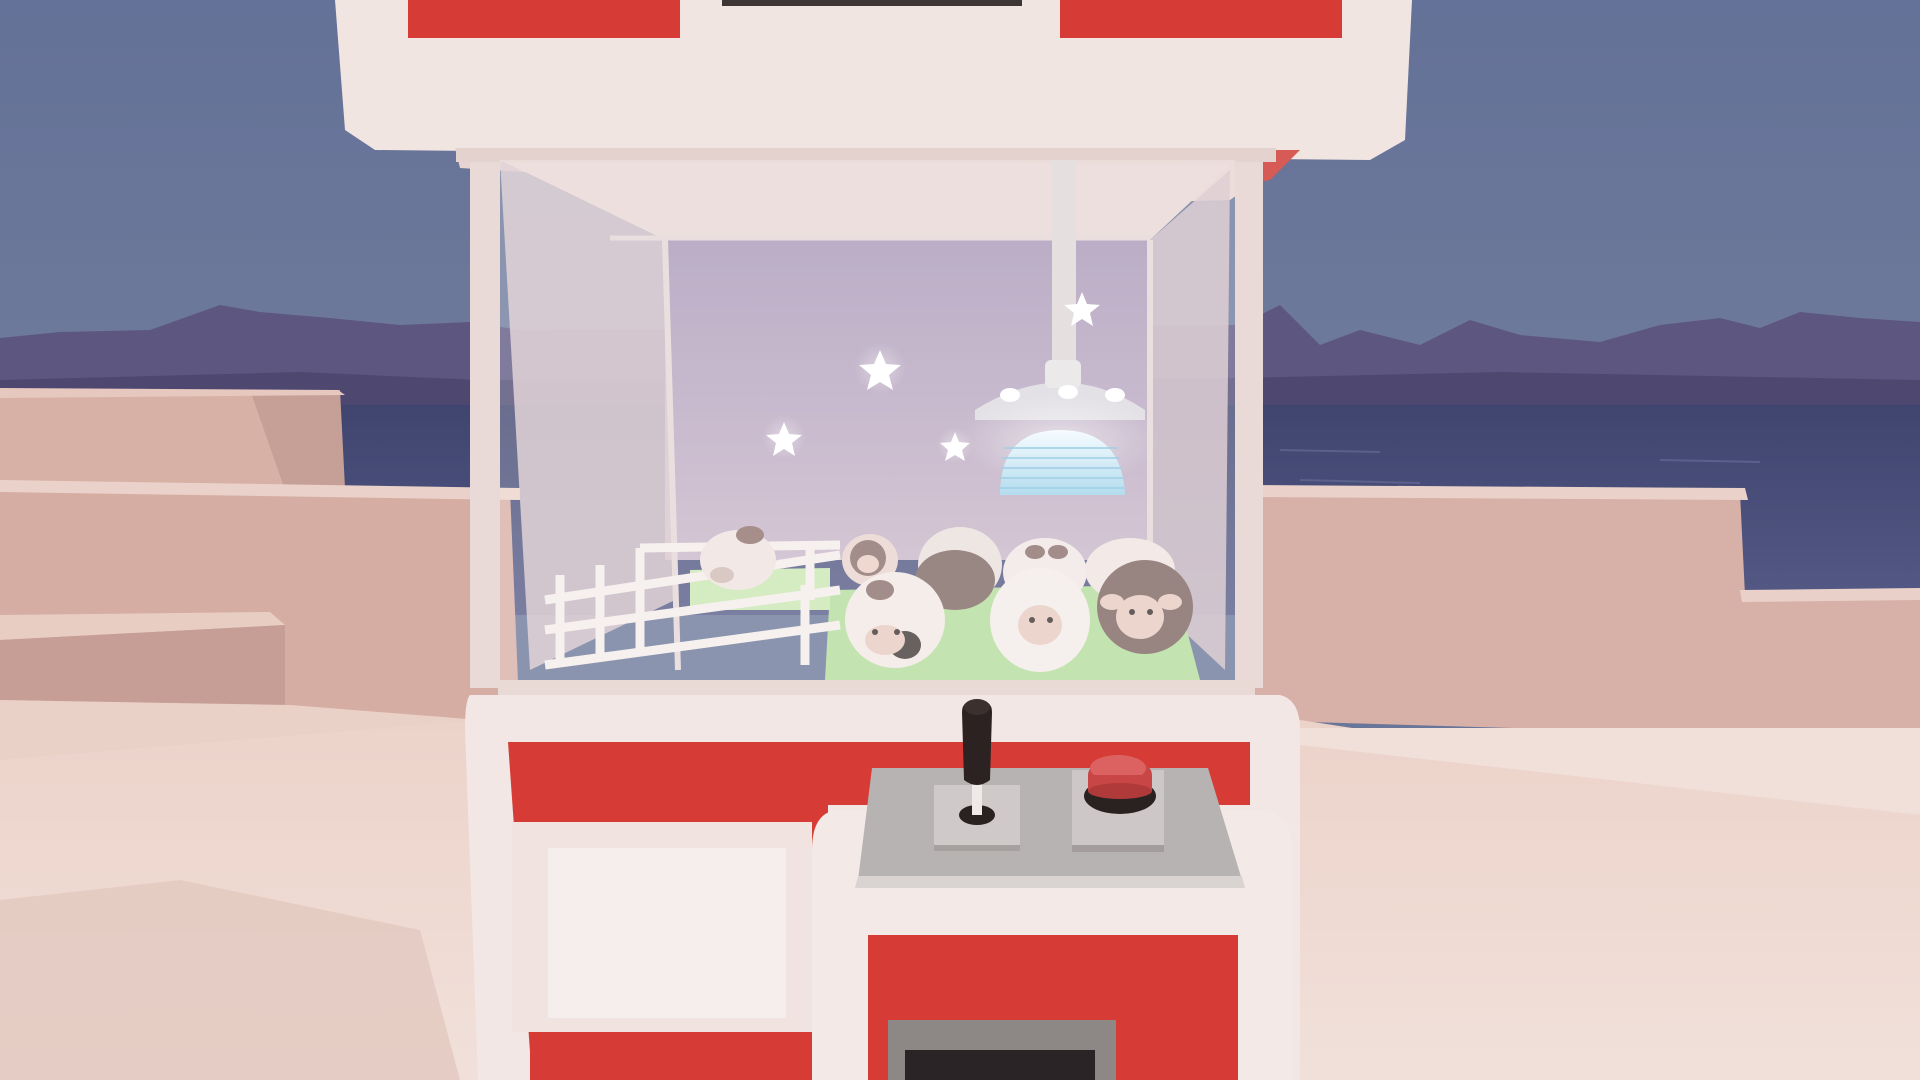  What do you see at coordinates (544, 19) in the screenshot?
I see `top-red-panel-left` at bounding box center [544, 19].